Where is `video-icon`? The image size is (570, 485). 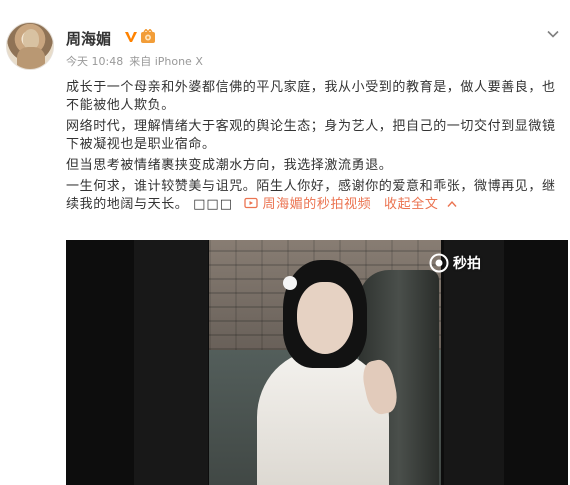
video-icon is located at coordinates (251, 203).